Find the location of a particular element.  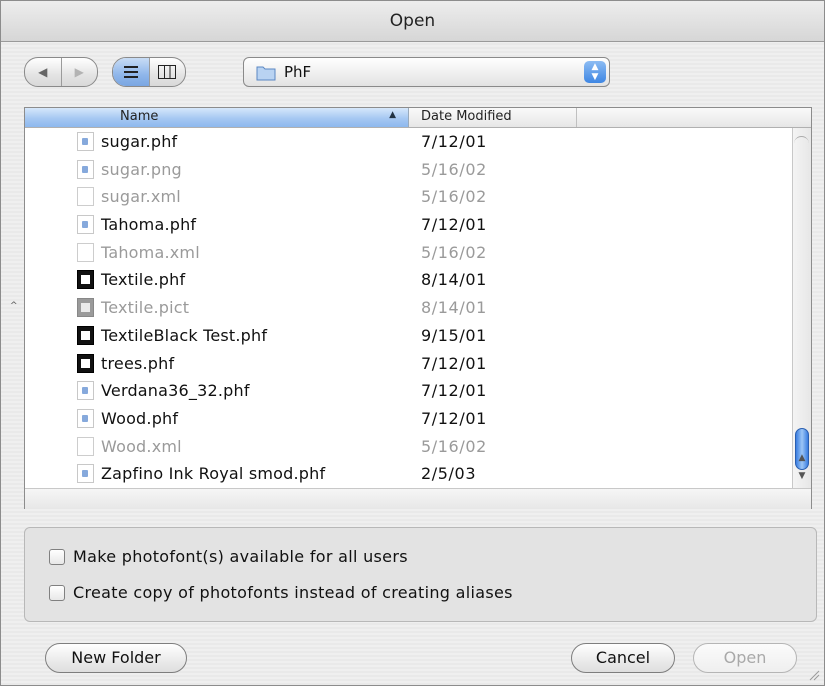

file-name: sugar.png is located at coordinates (141, 169).